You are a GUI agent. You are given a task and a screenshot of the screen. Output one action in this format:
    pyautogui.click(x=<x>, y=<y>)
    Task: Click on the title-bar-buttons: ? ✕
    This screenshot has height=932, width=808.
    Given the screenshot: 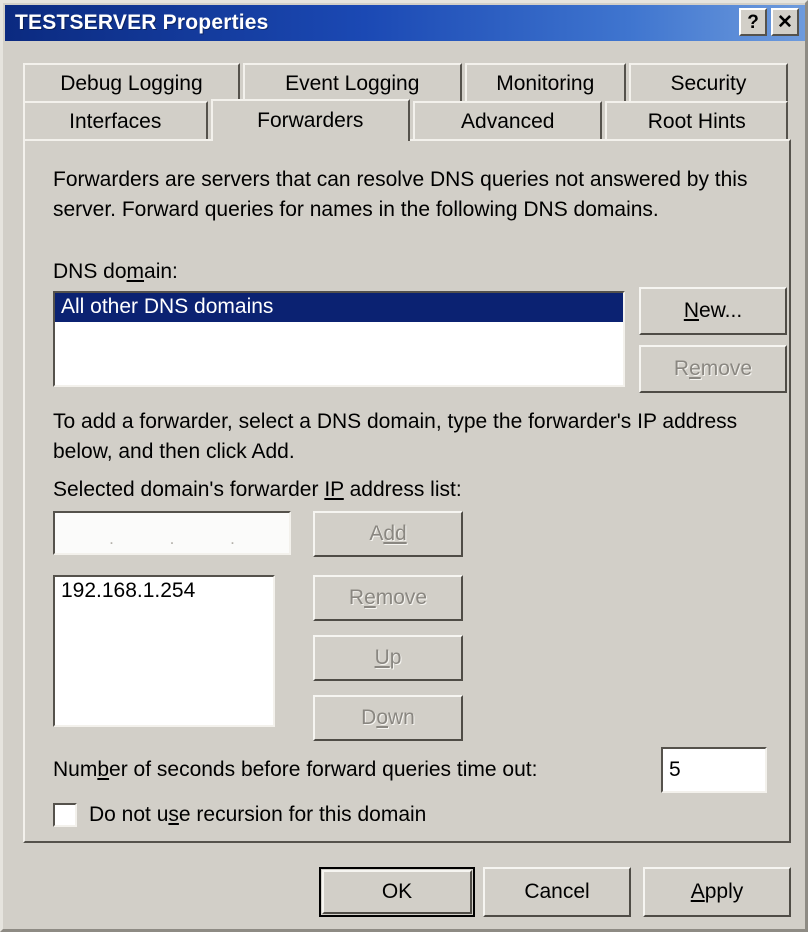 What is the action you would take?
    pyautogui.click(x=769, y=22)
    